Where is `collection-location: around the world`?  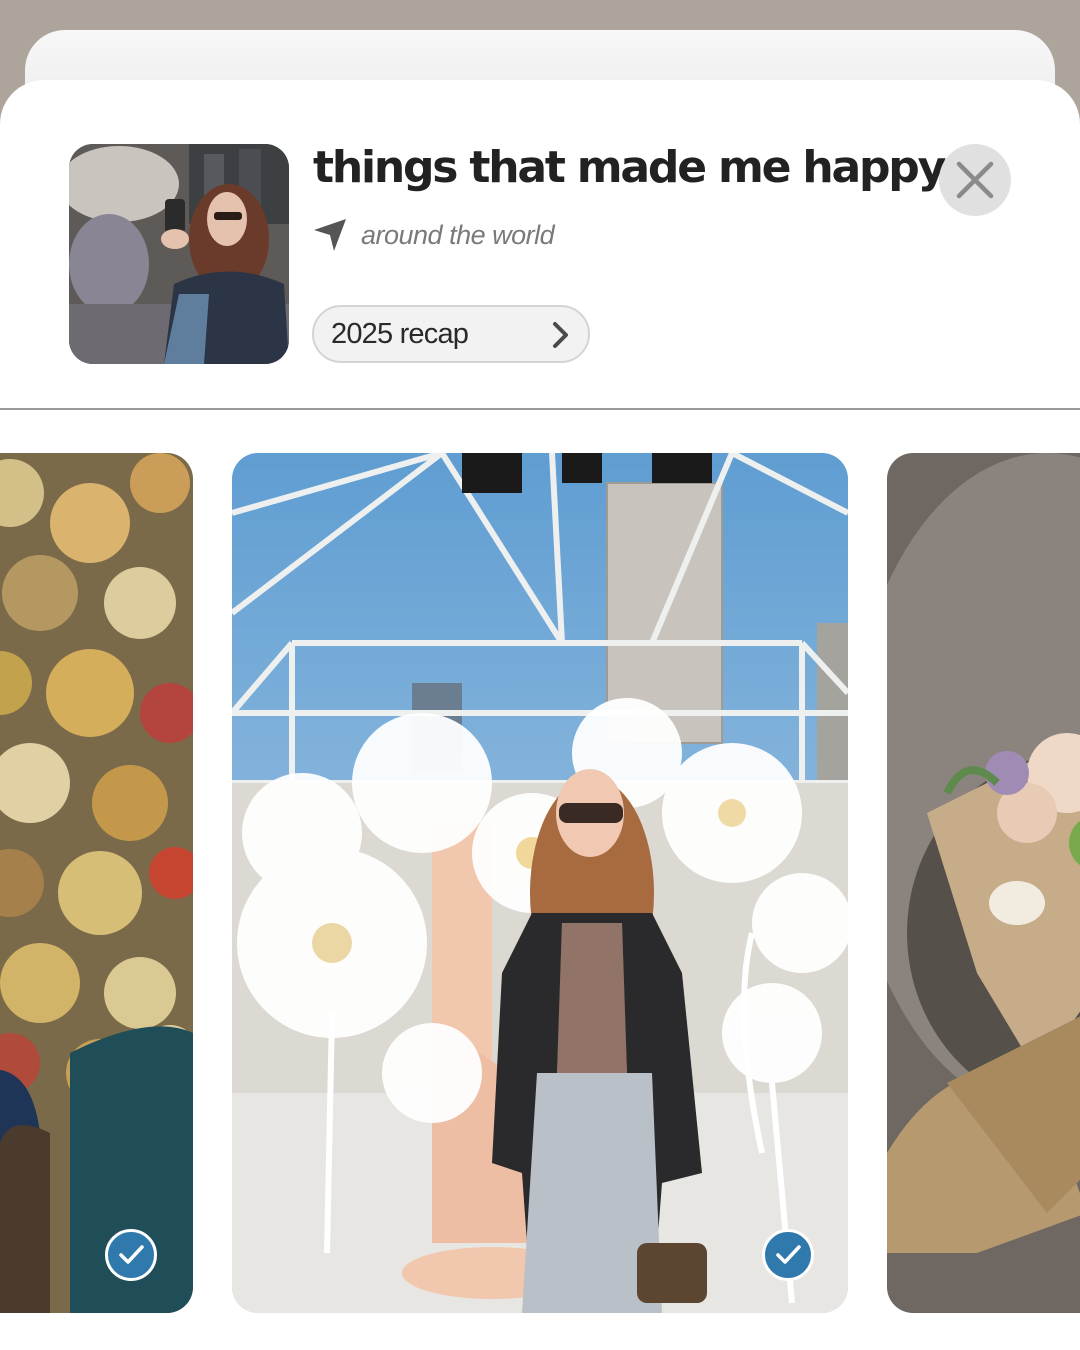 collection-location: around the world is located at coordinates (434, 235).